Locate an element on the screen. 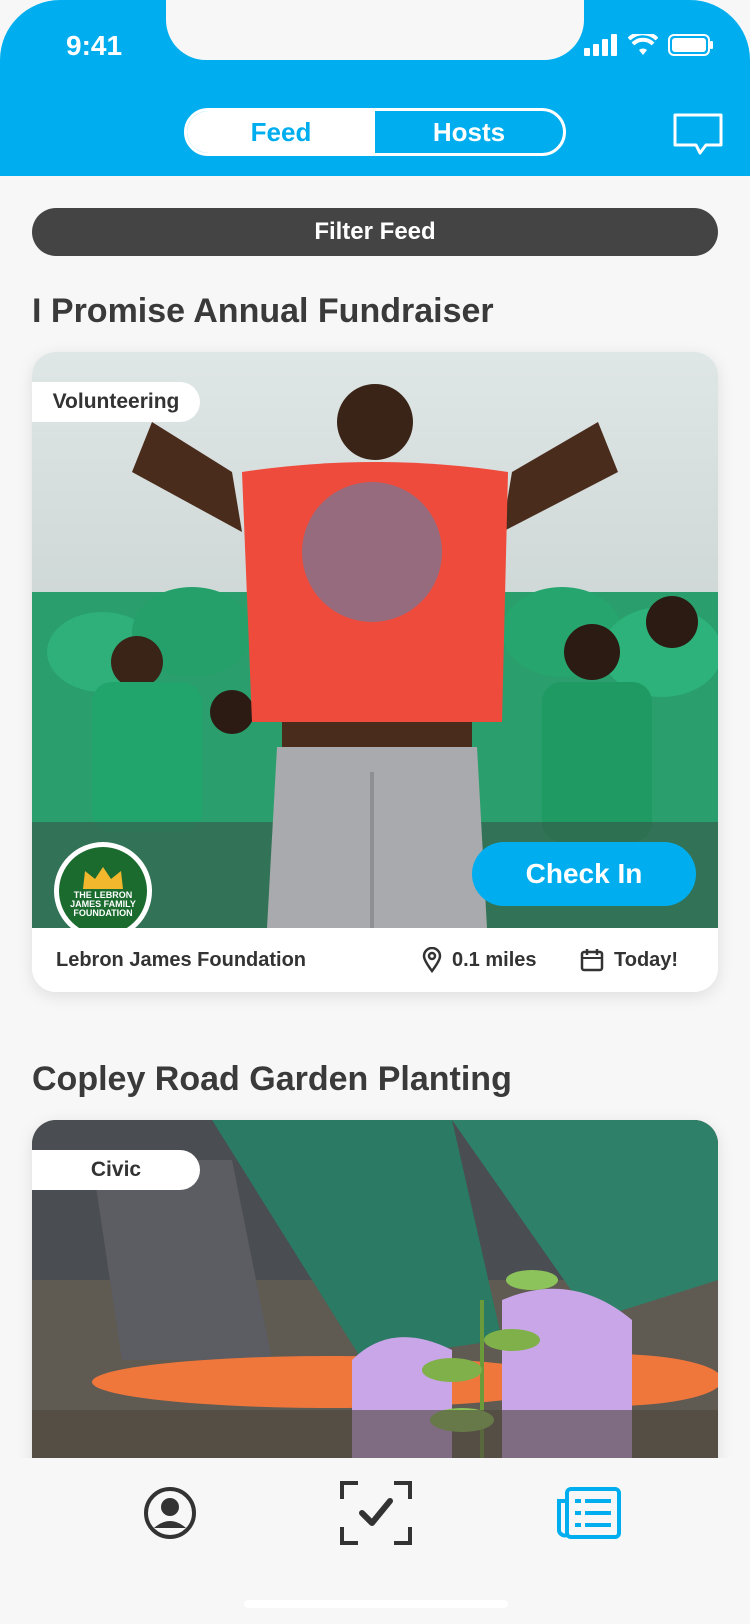 Image resolution: width=750 pixels, height=1624 pixels. feed-list-icon is located at coordinates (589, 1513).